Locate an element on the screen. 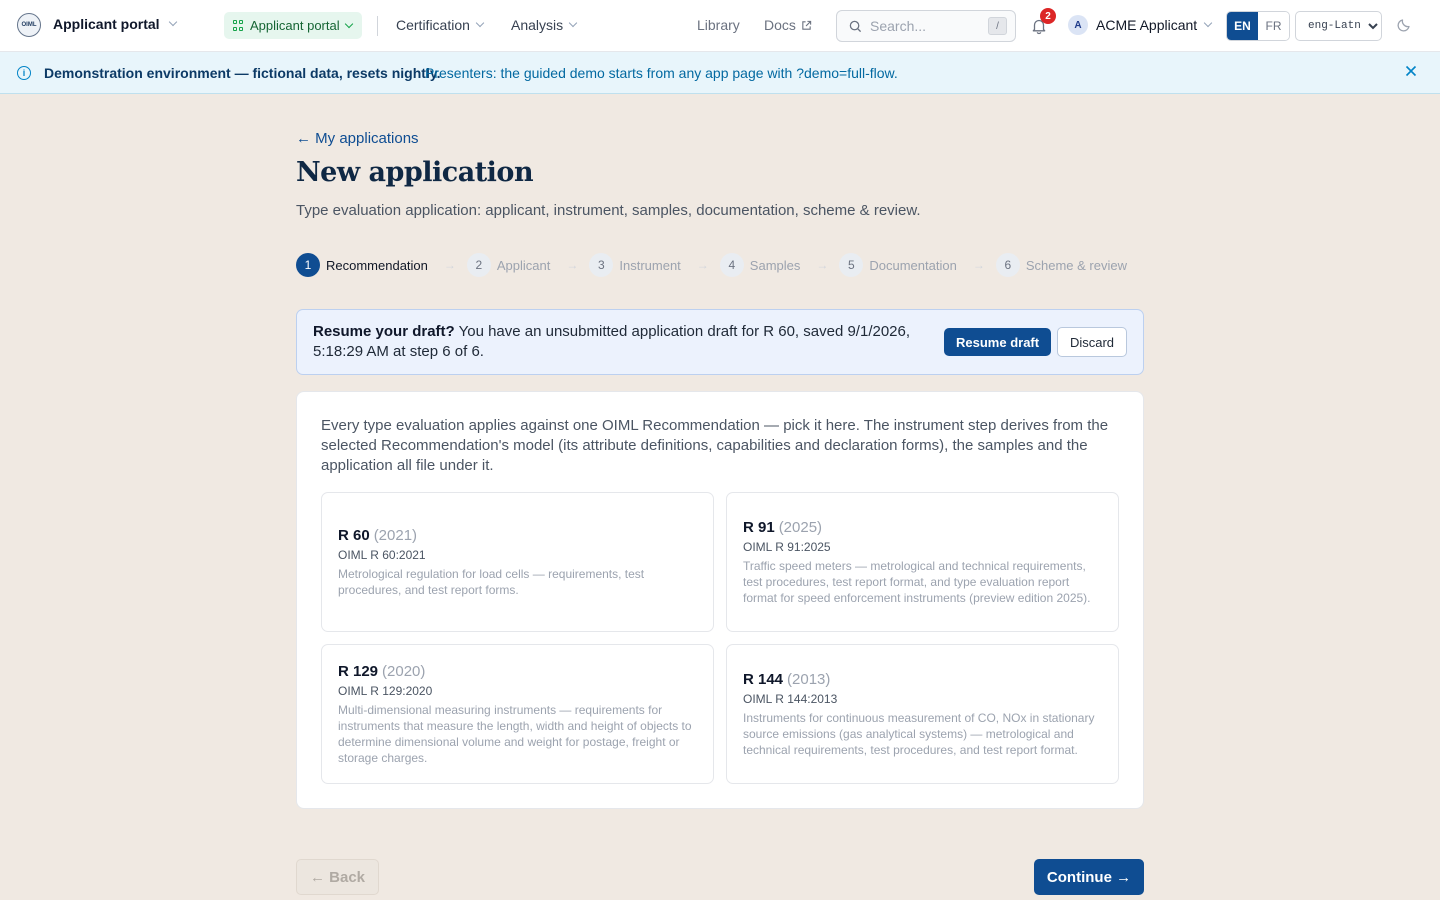  draft-heading: Resume your draft? is located at coordinates (384, 331).